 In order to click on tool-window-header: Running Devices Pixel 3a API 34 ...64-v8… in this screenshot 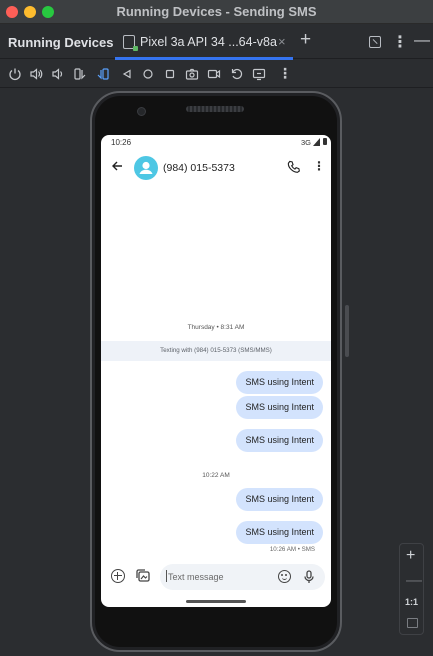, I will do `click(216, 42)`.